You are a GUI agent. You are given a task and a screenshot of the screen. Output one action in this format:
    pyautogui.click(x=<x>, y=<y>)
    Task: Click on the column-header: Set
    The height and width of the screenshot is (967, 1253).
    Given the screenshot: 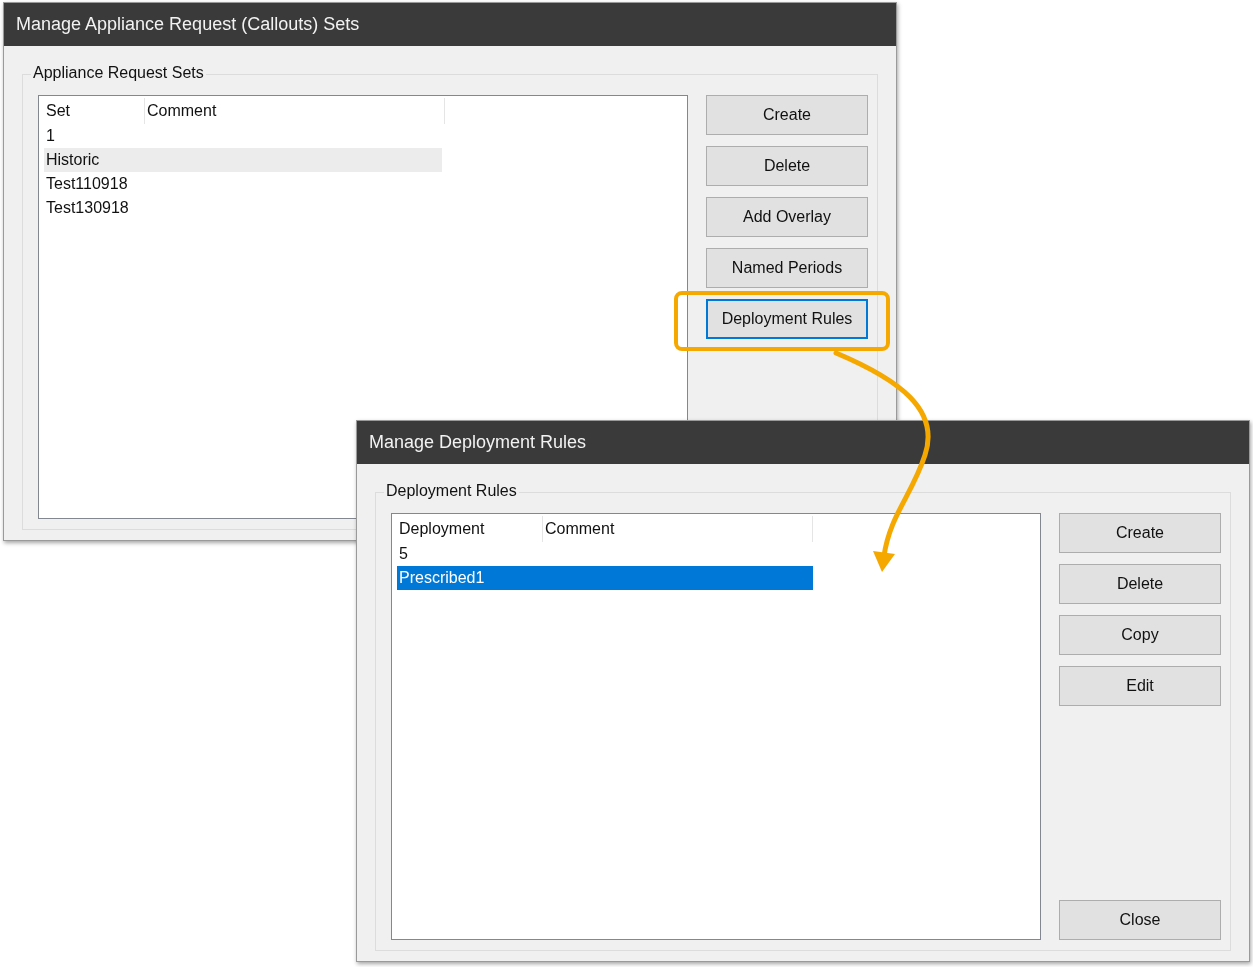 What is the action you would take?
    pyautogui.click(x=94, y=111)
    